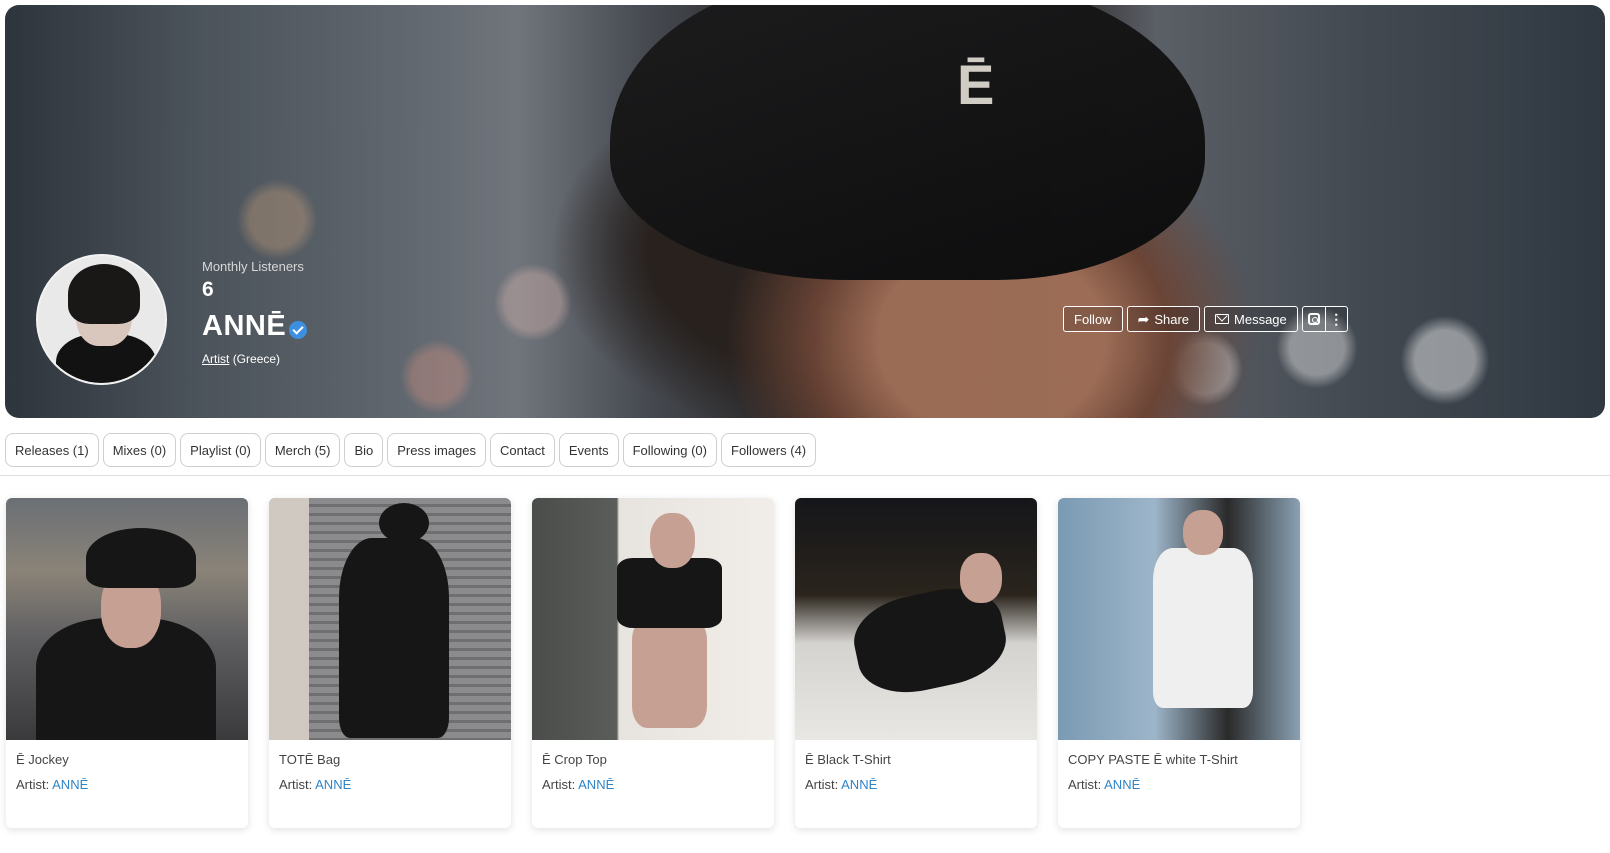 The height and width of the screenshot is (853, 1610). What do you see at coordinates (298, 330) in the screenshot?
I see `verified-badge-icon` at bounding box center [298, 330].